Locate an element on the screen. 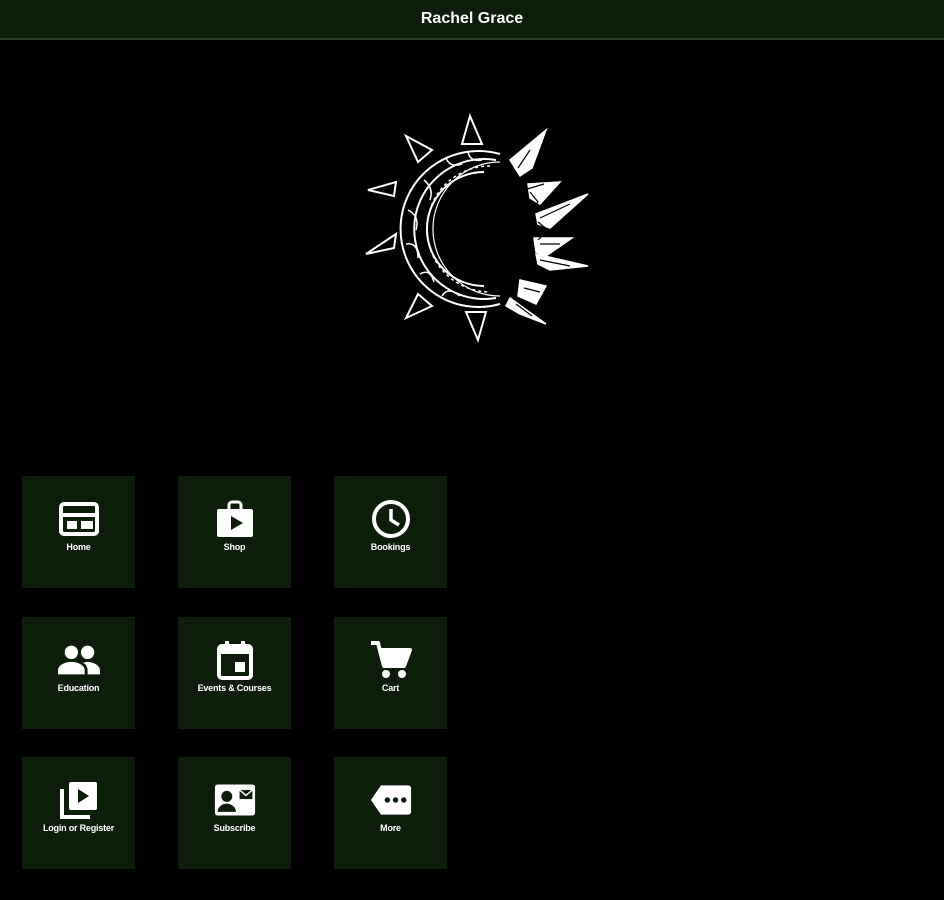  tile-cart: Cart is located at coordinates (390, 673).